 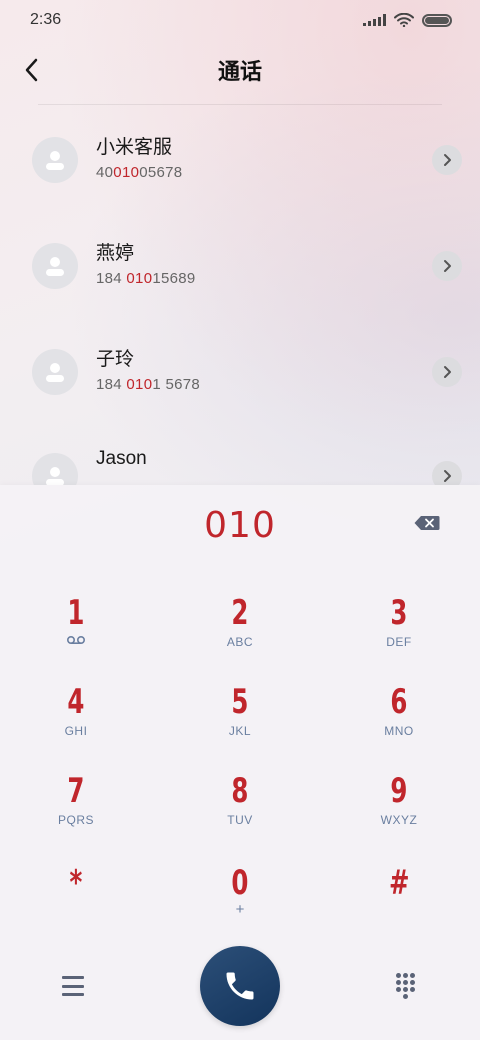 What do you see at coordinates (399, 731) in the screenshot?
I see `key-letters: MNO` at bounding box center [399, 731].